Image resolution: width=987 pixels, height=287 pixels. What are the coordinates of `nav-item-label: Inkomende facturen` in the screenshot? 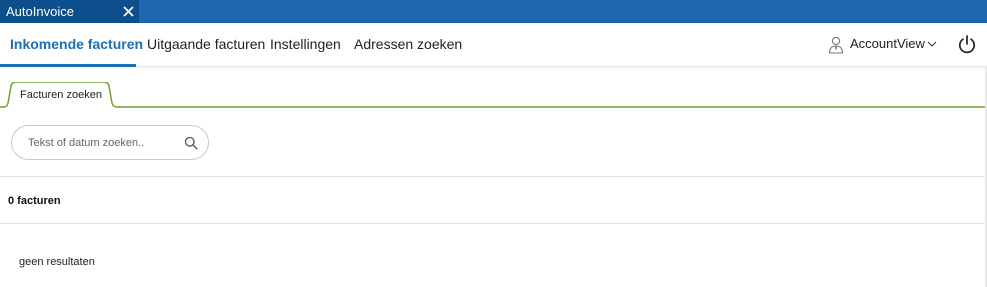 It's located at (77, 44).